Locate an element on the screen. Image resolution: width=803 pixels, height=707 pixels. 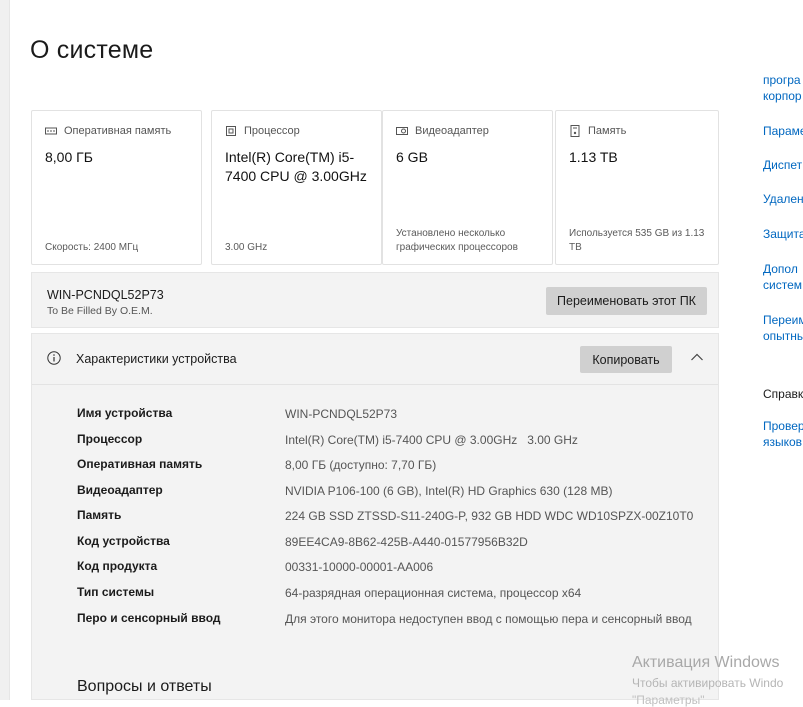
pc-oem: To Be Filled By O.E.M. is located at coordinates (100, 311).